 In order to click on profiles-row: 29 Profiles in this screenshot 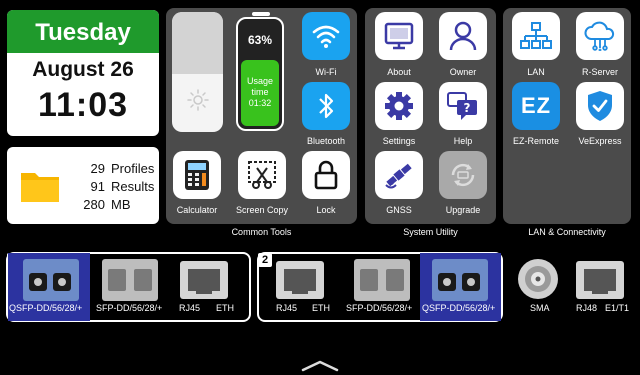, I will do `click(122, 168)`.